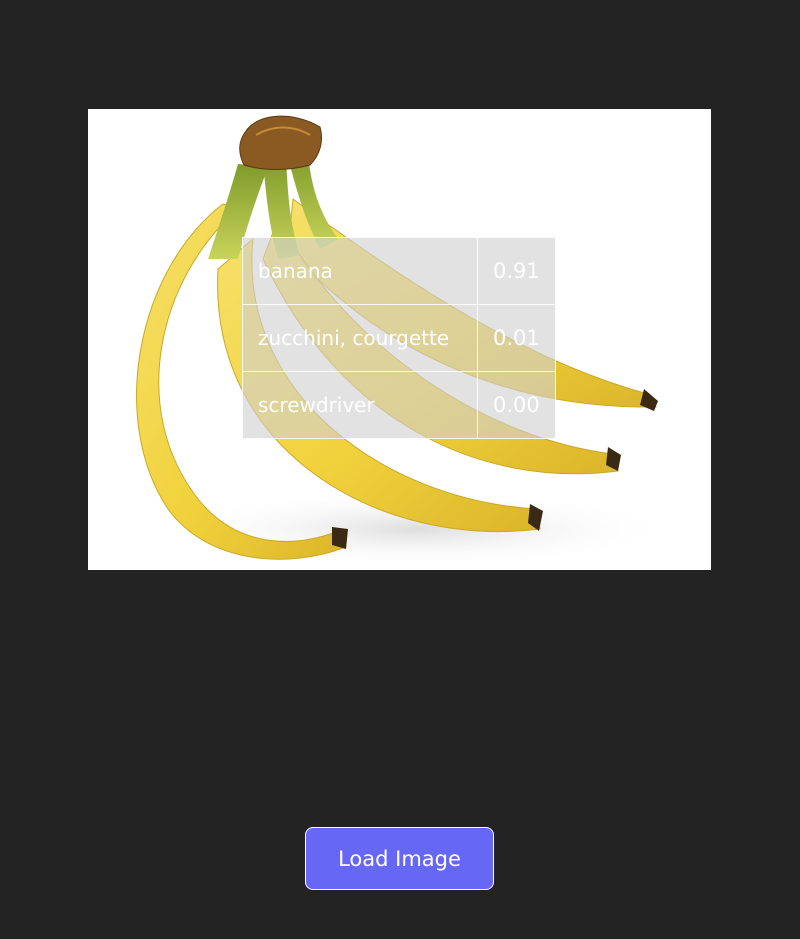 The height and width of the screenshot is (939, 800). I want to click on prediction-score: 0.91, so click(516, 271).